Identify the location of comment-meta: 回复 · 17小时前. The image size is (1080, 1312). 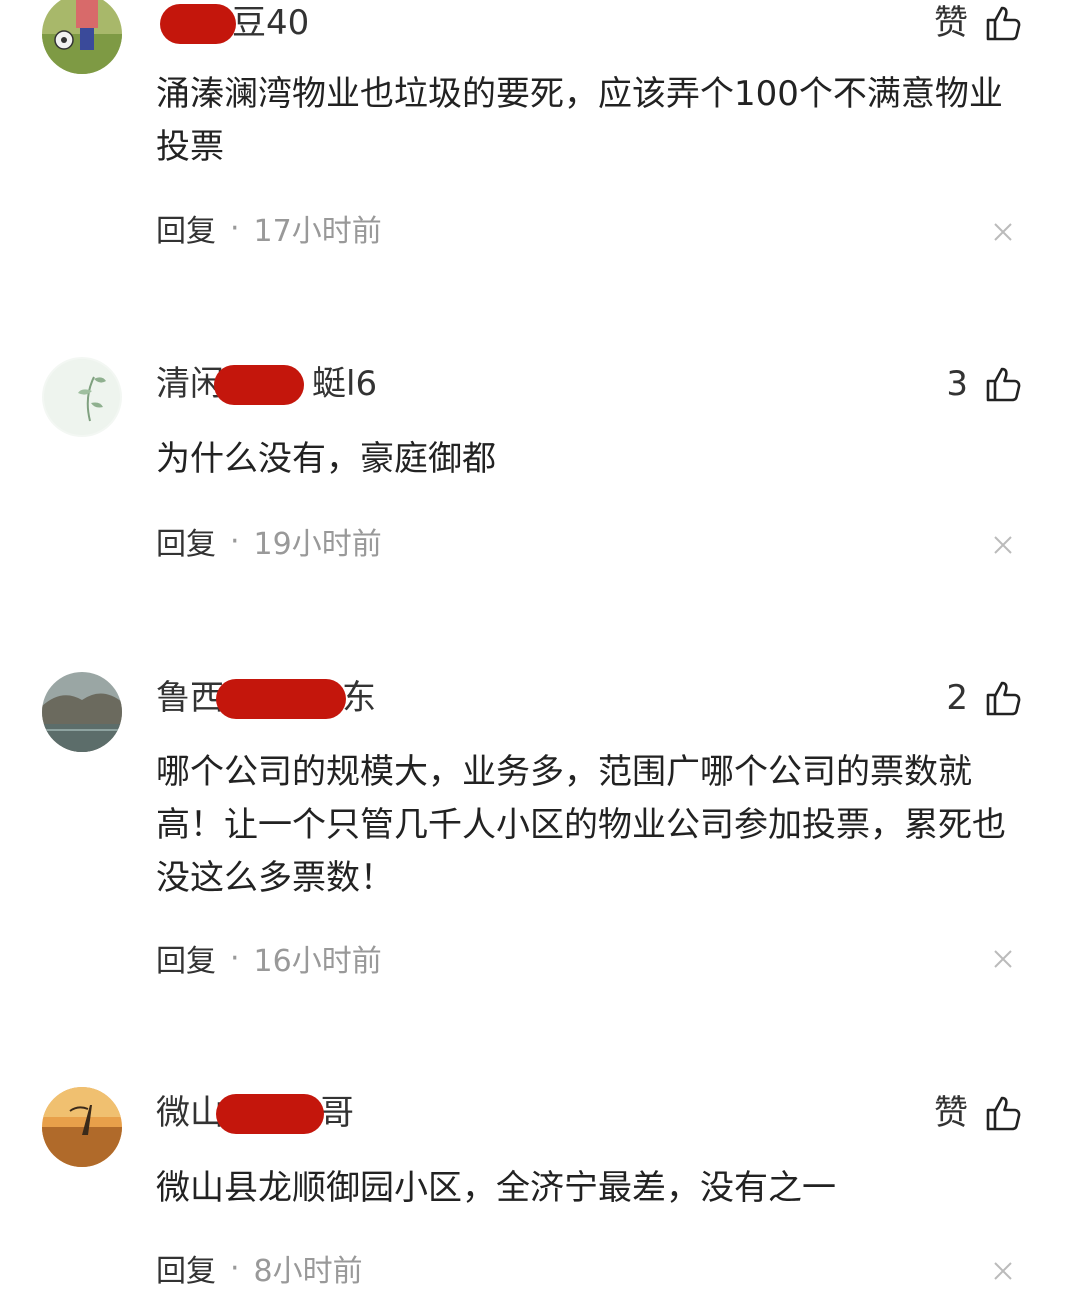
(269, 228).